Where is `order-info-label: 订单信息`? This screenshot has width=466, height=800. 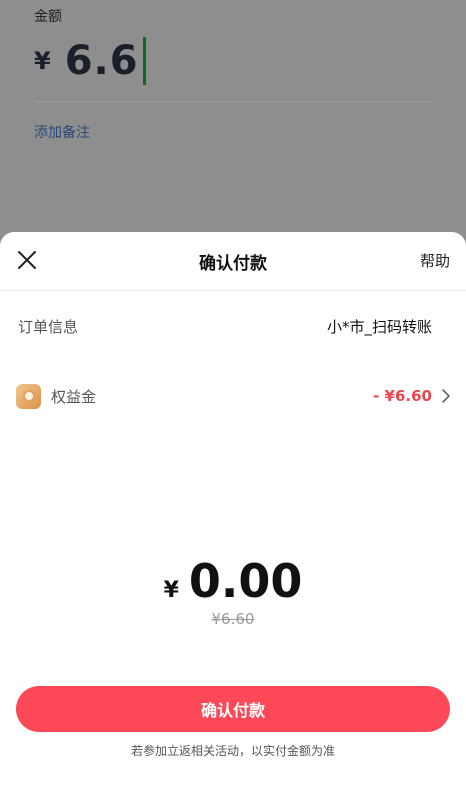 order-info-label: 订单信息 is located at coordinates (48, 326).